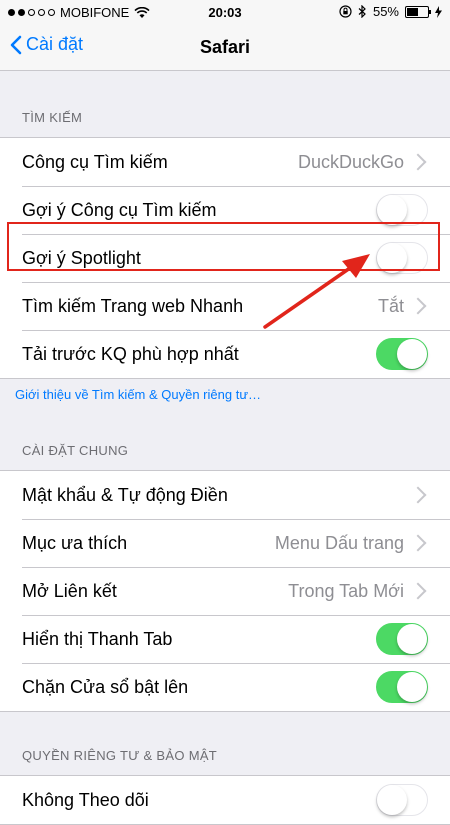 This screenshot has width=450, height=825. I want to click on row-label: Mở Liên kết, so click(69, 590).